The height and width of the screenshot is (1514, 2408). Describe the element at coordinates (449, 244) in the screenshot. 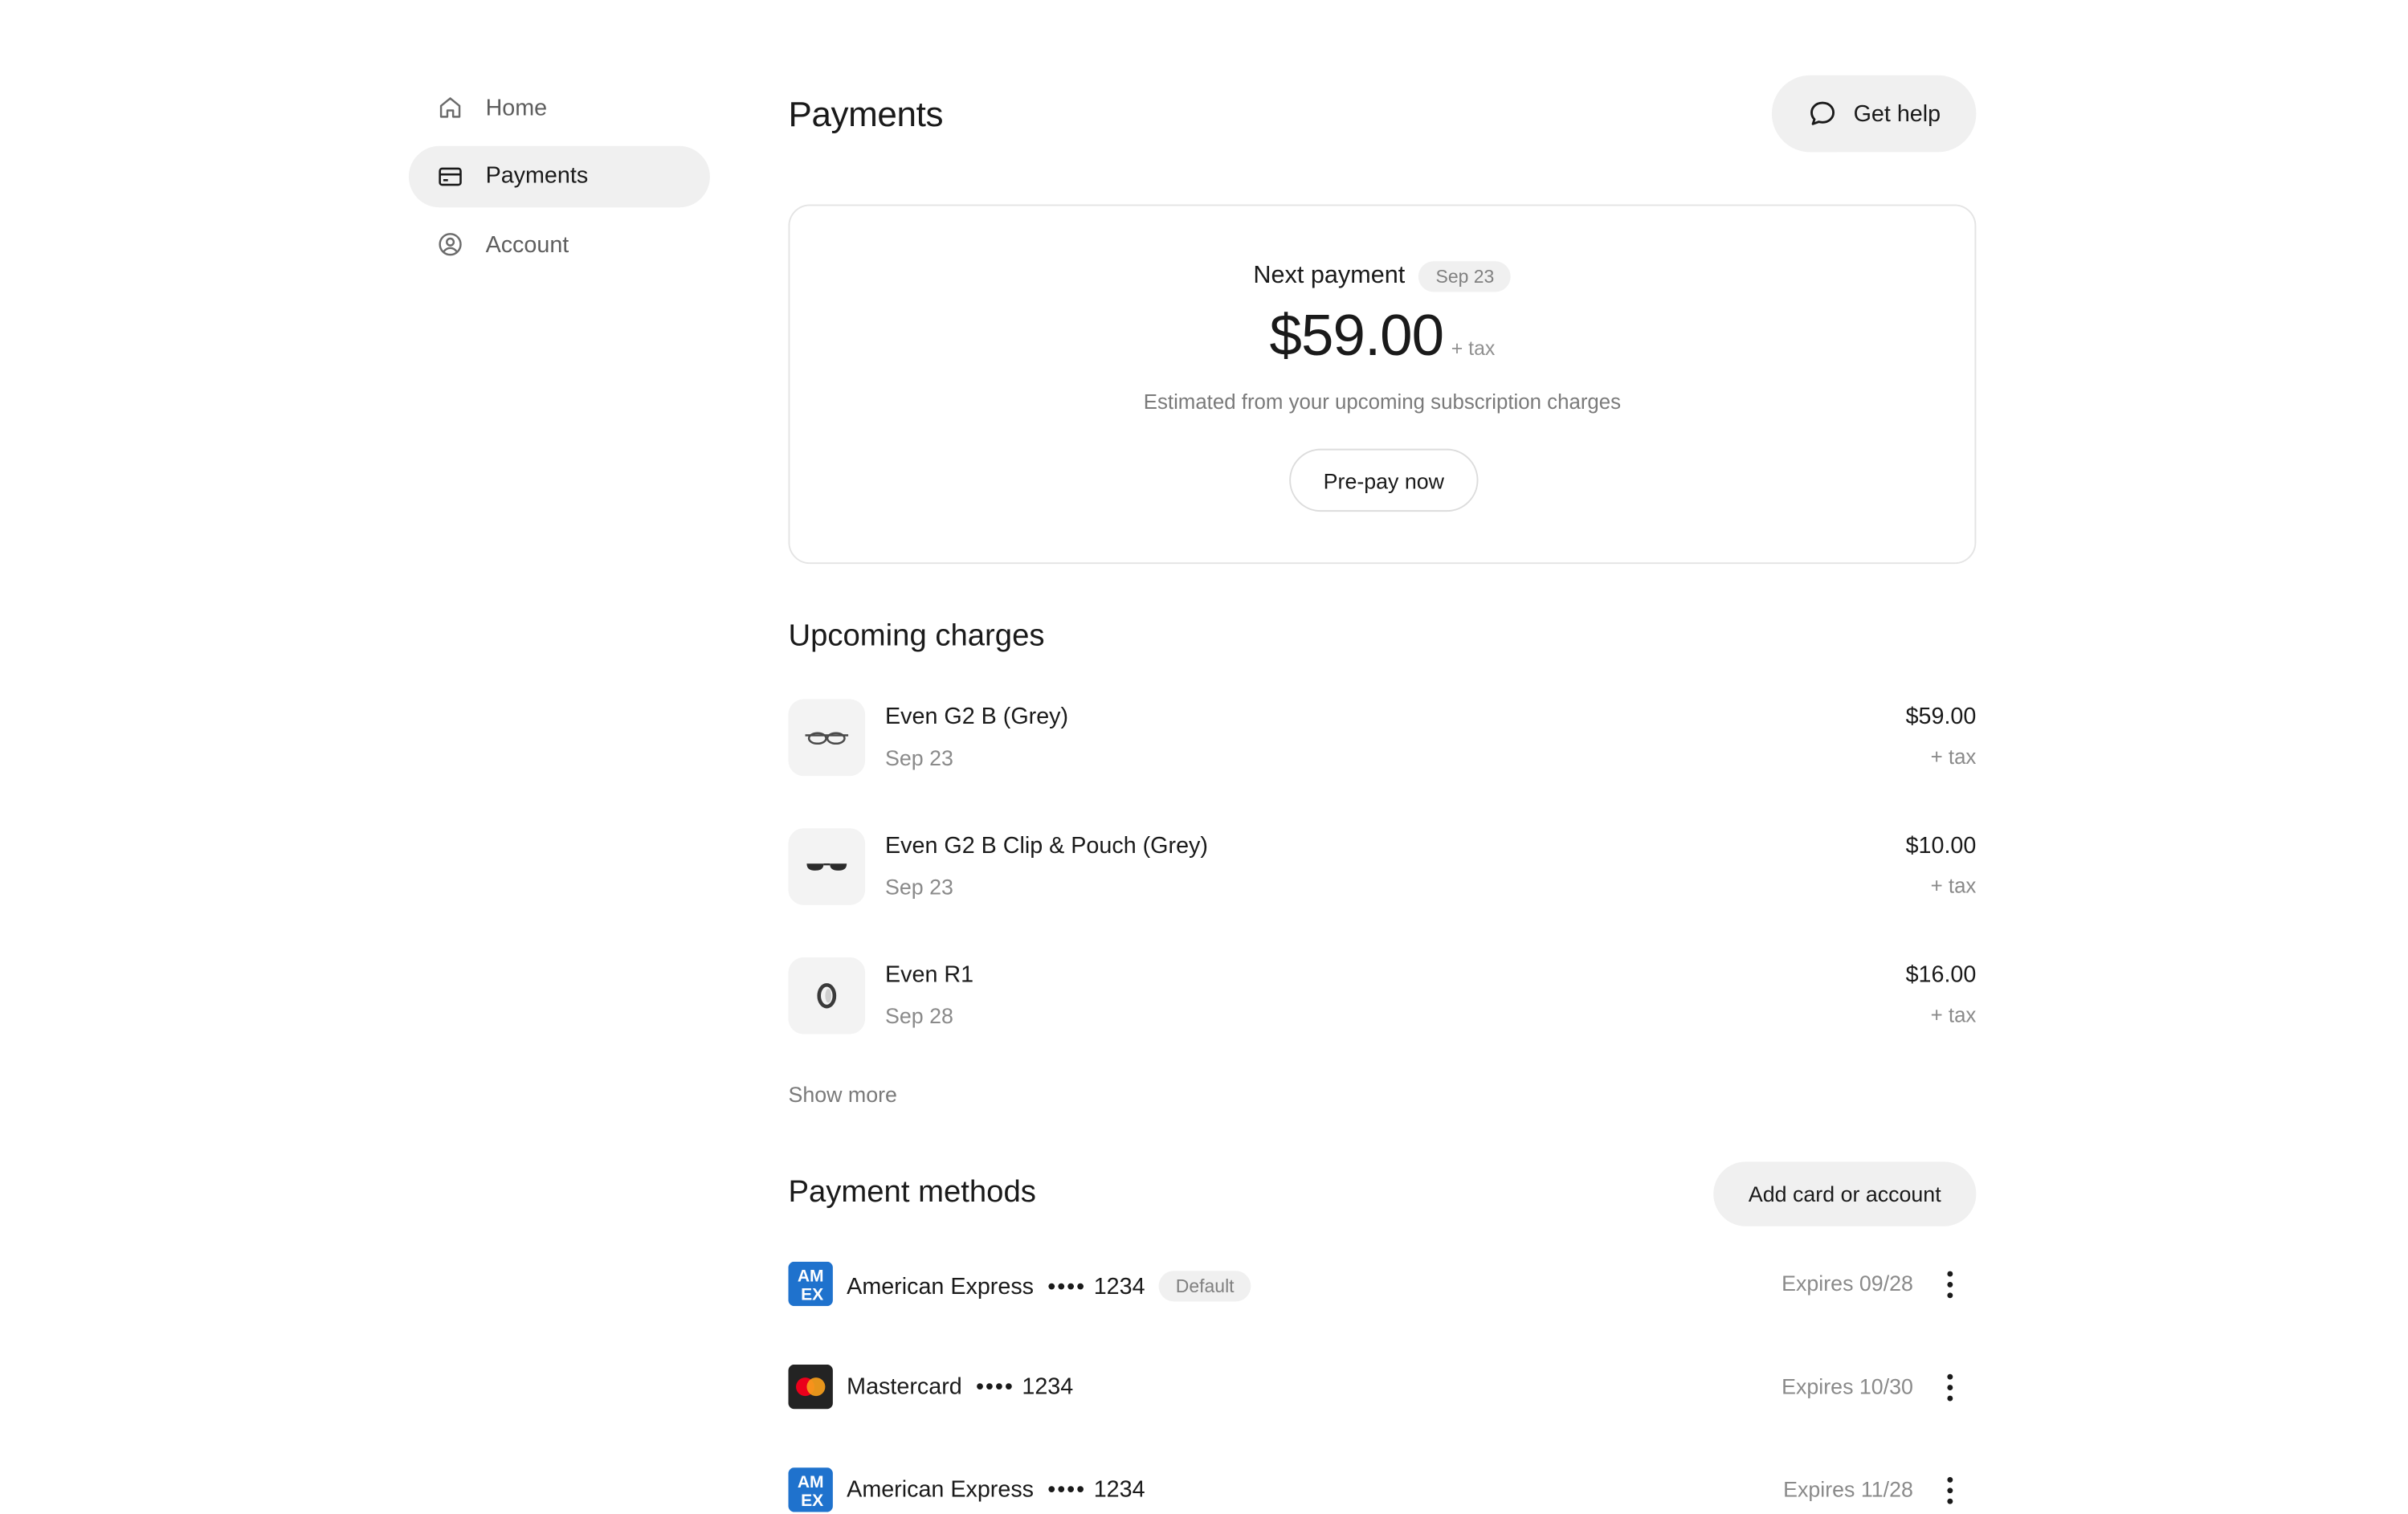

I see `user-circle-icon` at that location.